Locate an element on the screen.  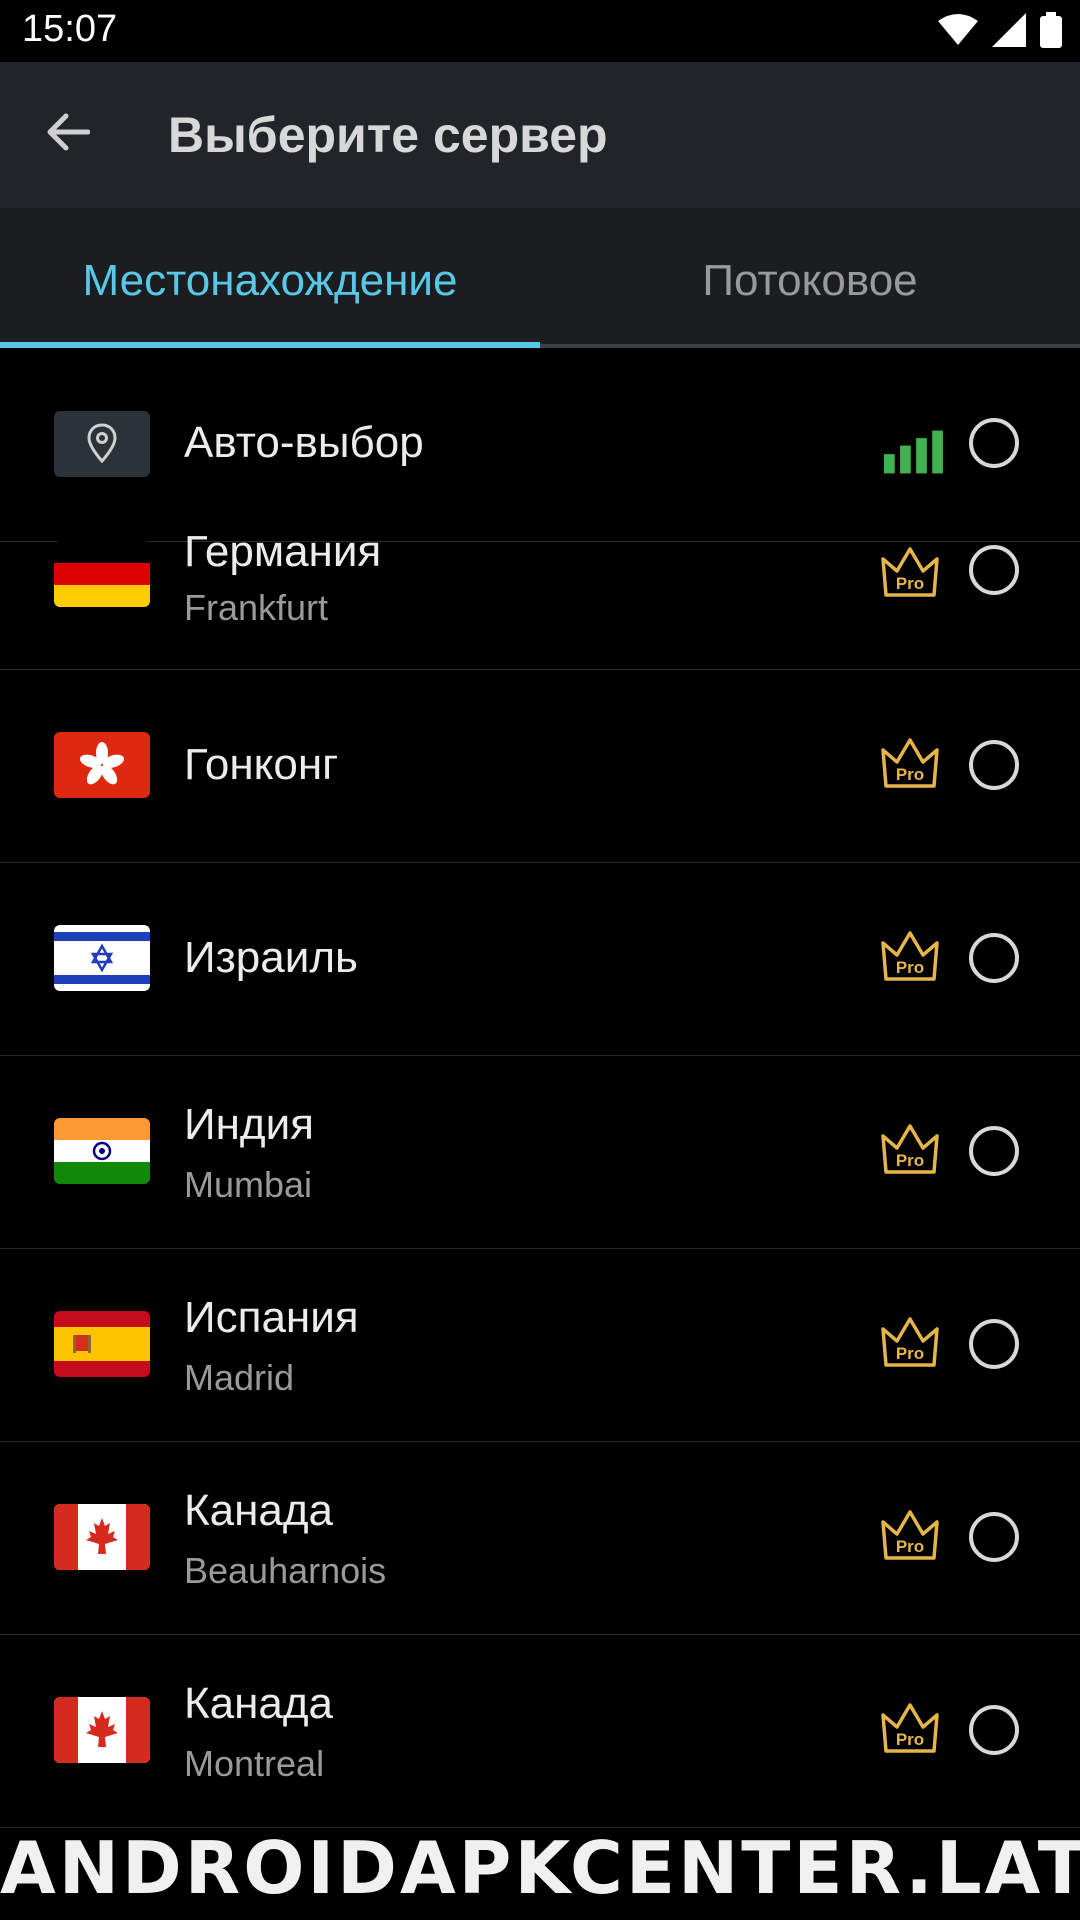
server-country: Израиль is located at coordinates (271, 957).